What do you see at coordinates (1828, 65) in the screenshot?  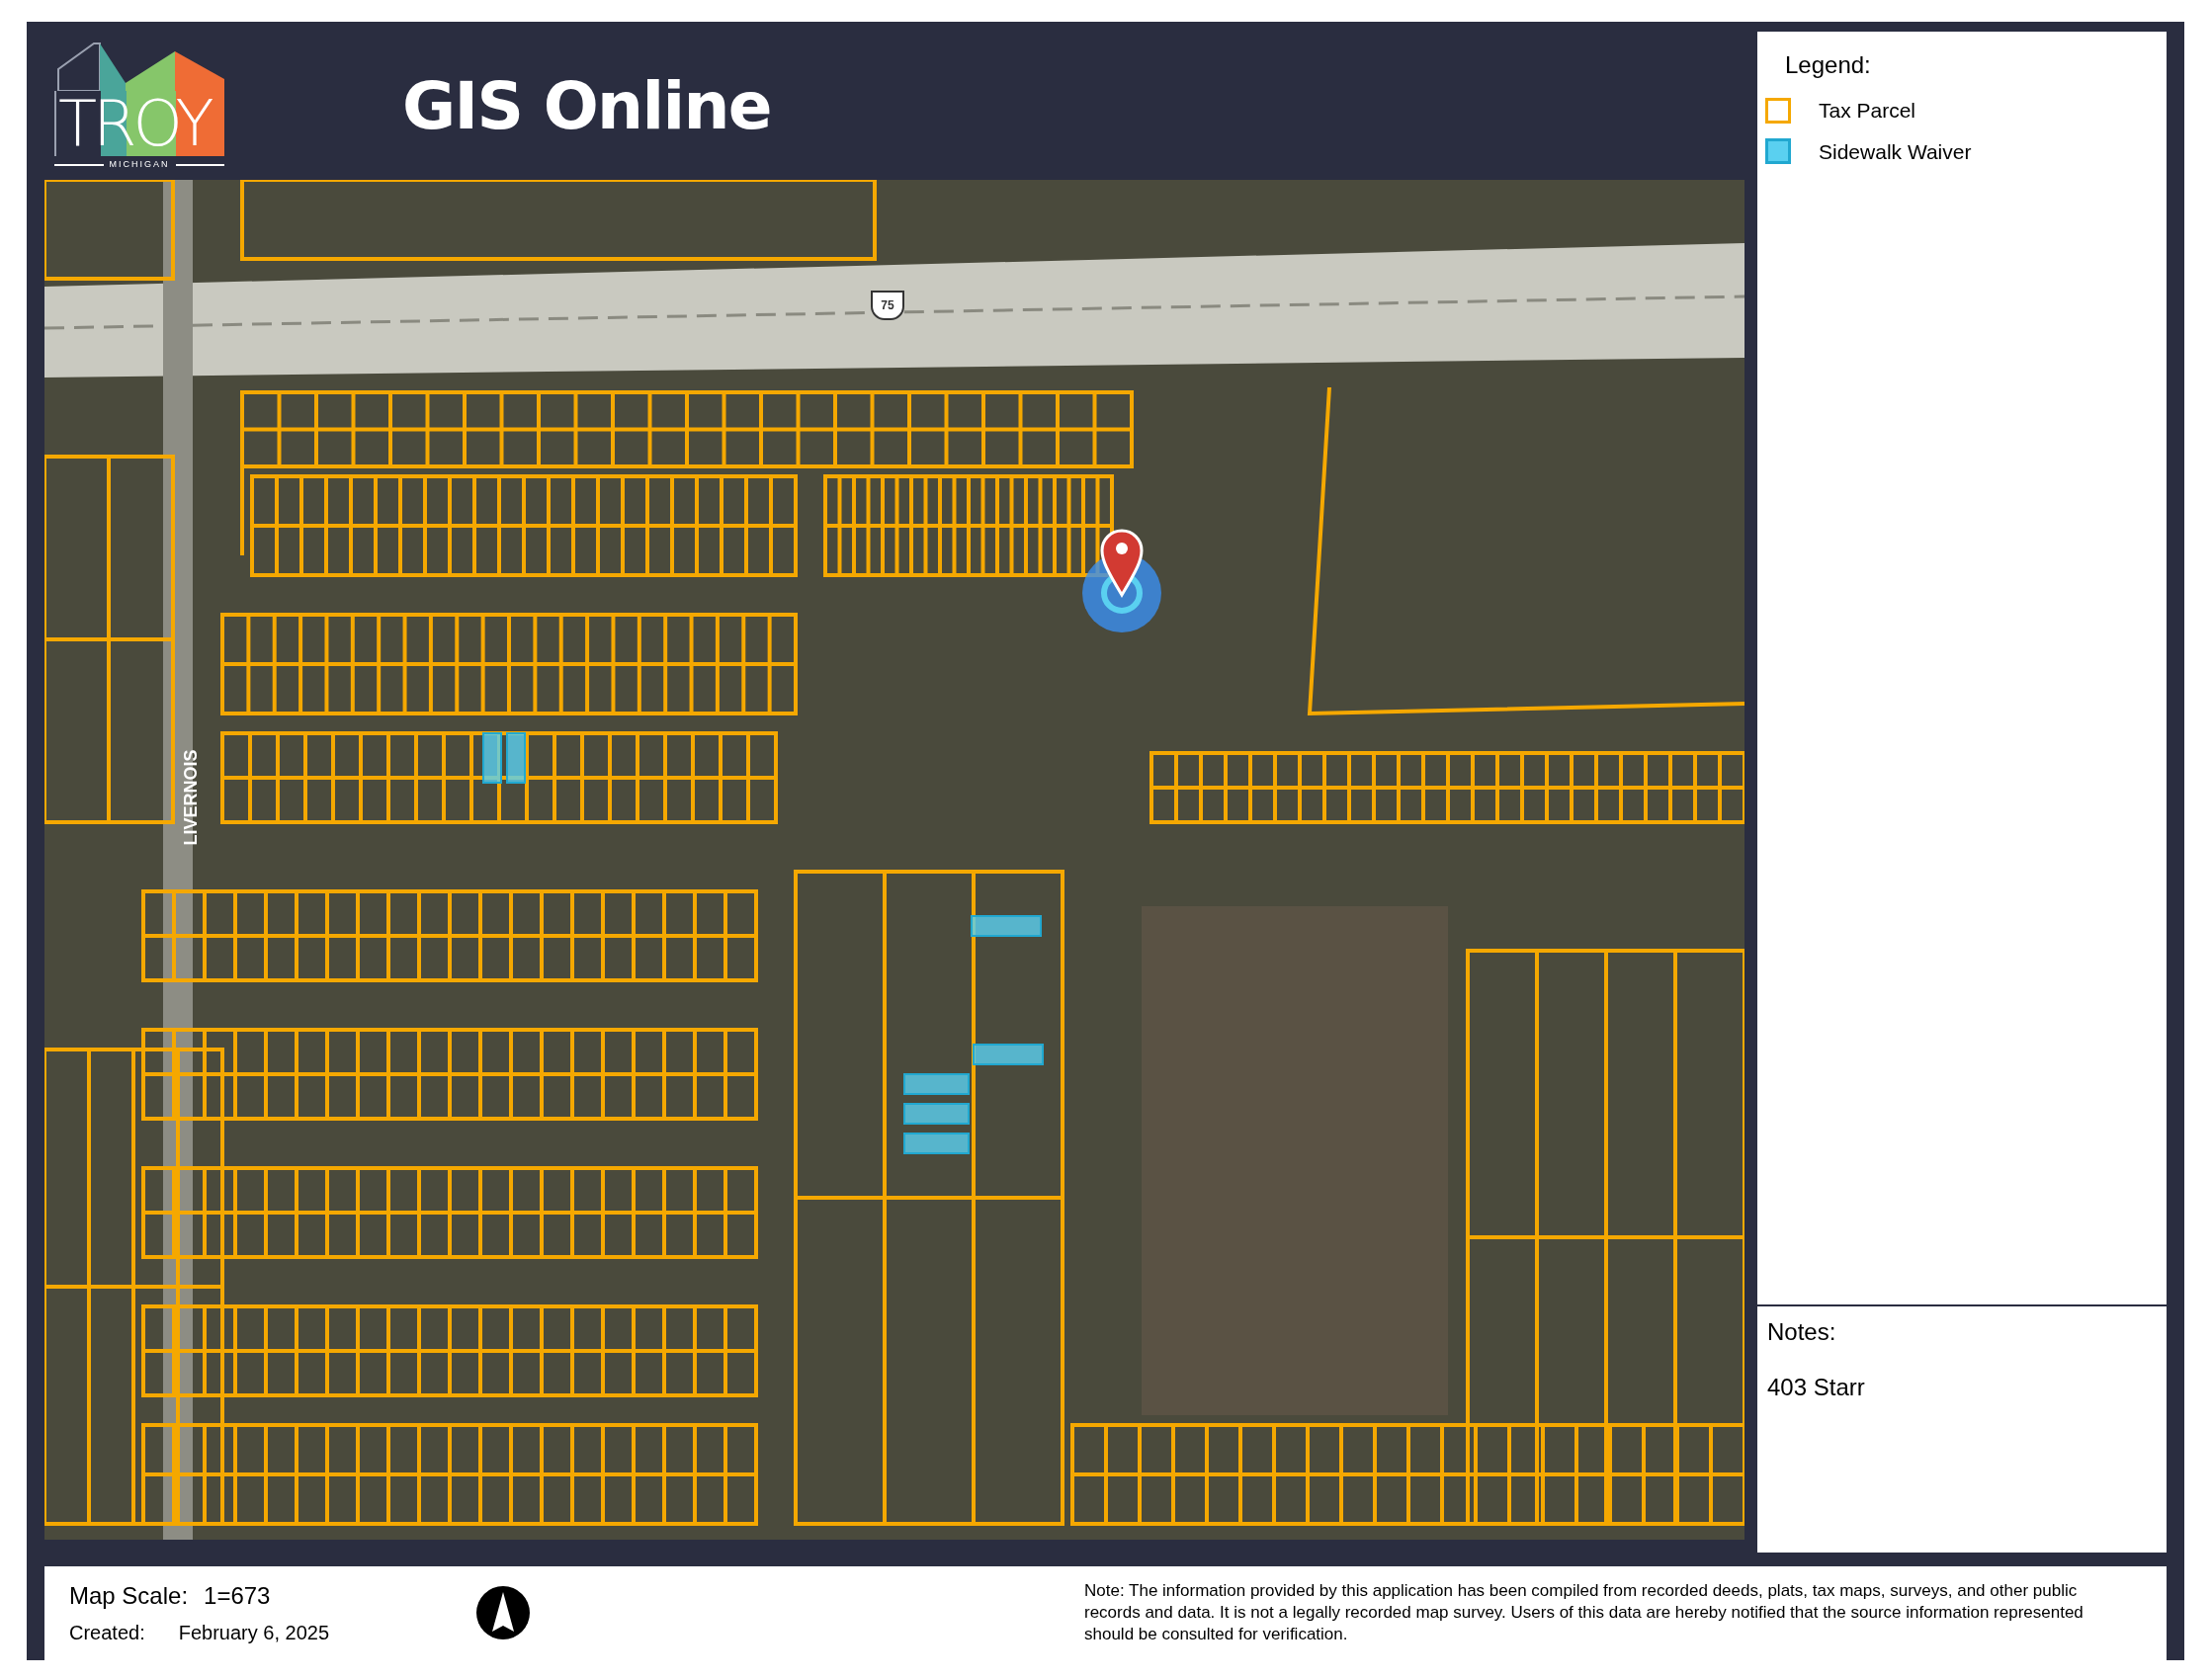 I see `legend-title: Legend:` at bounding box center [1828, 65].